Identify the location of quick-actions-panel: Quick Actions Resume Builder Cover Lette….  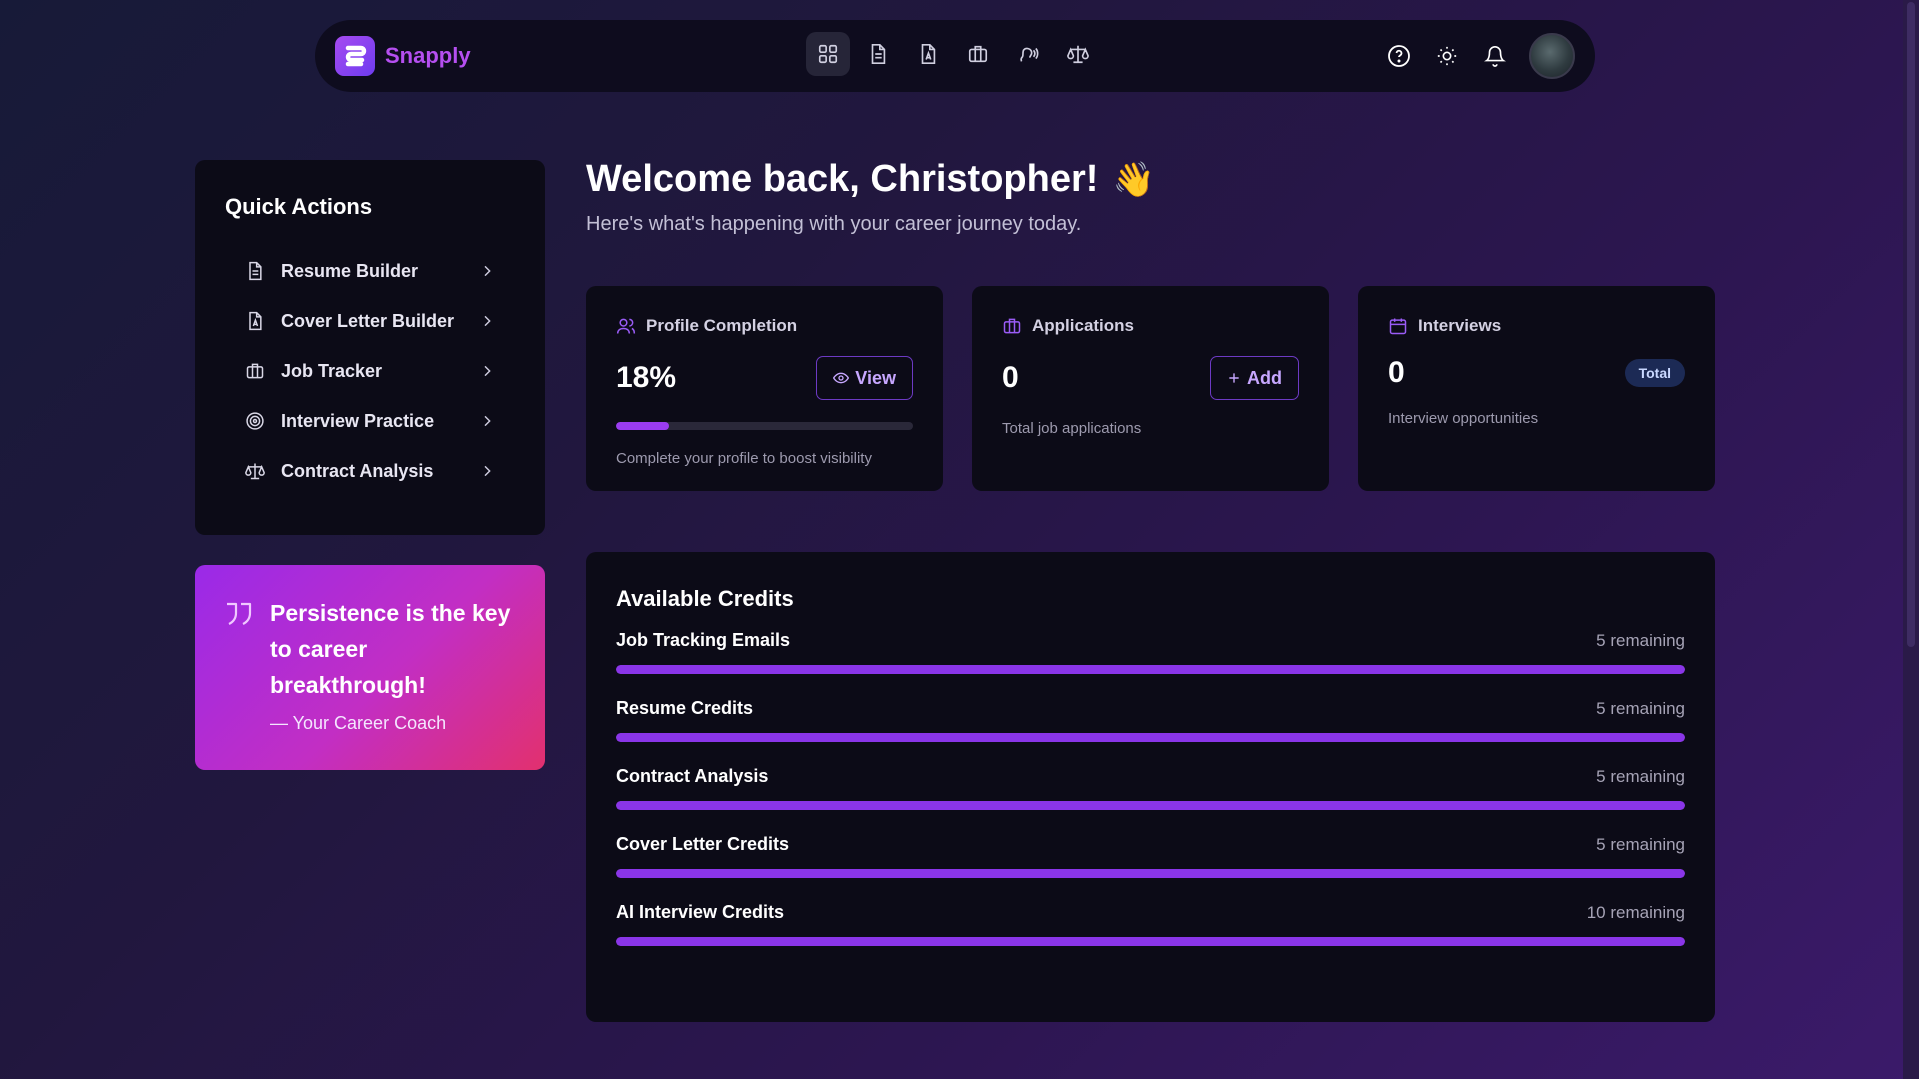
(370, 347).